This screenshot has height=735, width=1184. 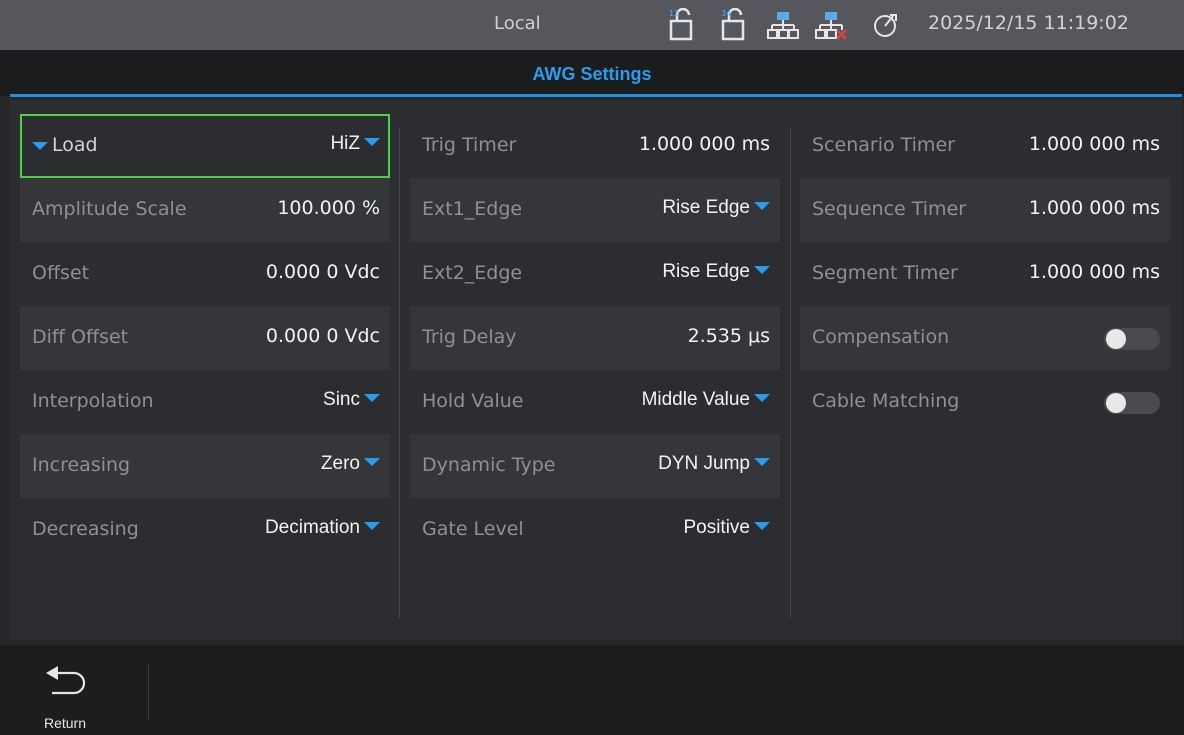 What do you see at coordinates (472, 209) in the screenshot?
I see `setting-label: Ext1_Edge` at bounding box center [472, 209].